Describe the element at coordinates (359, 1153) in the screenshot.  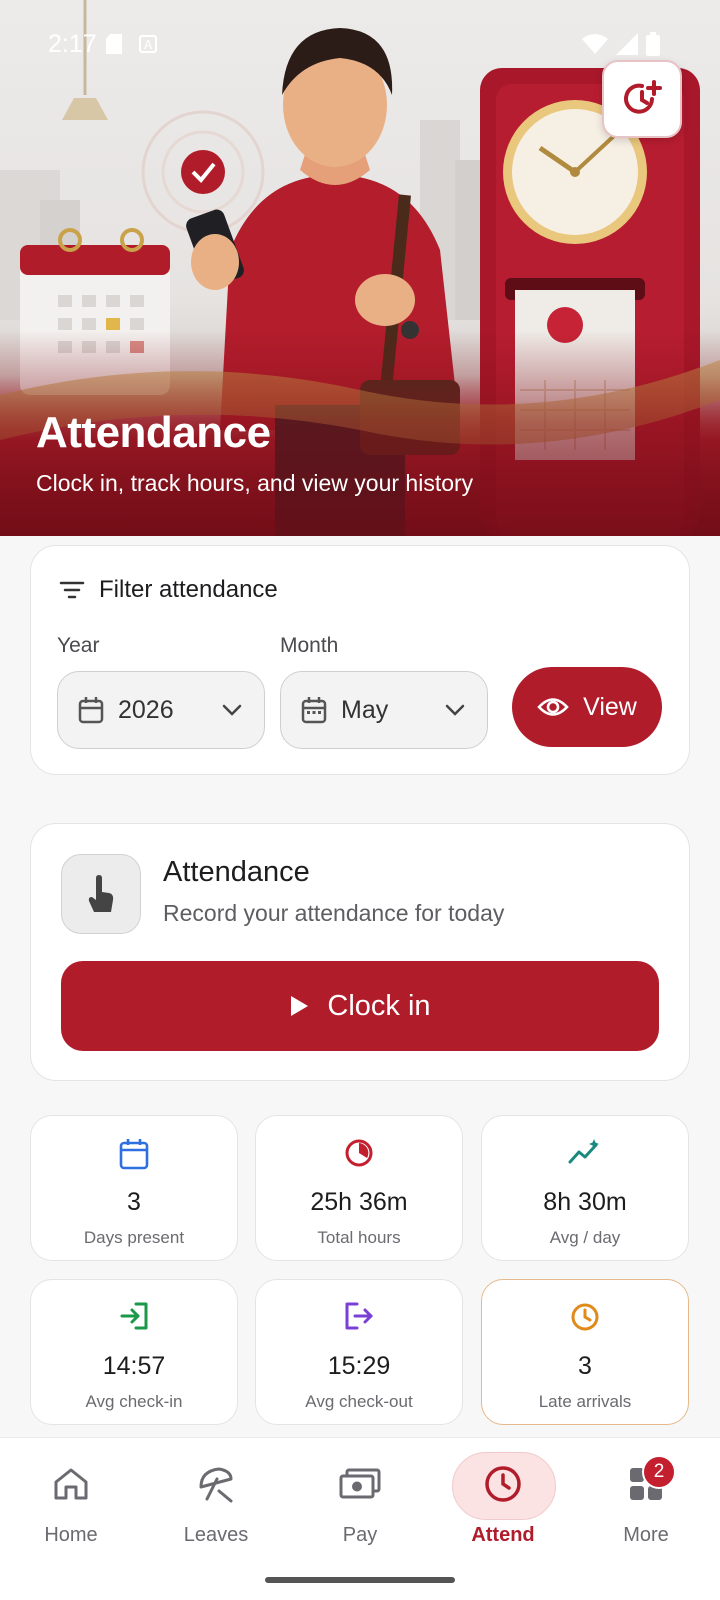
I see `pie-clock-icon` at that location.